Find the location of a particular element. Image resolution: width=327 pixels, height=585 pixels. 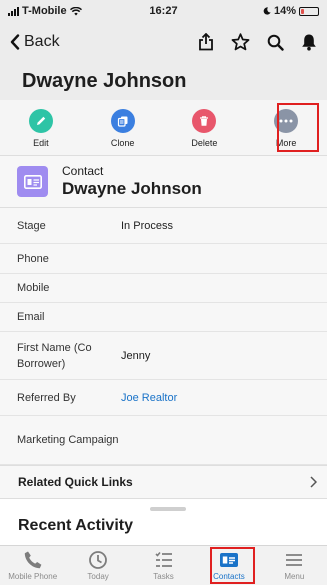

carrier-name: T-Mobile is located at coordinates (44, 11).